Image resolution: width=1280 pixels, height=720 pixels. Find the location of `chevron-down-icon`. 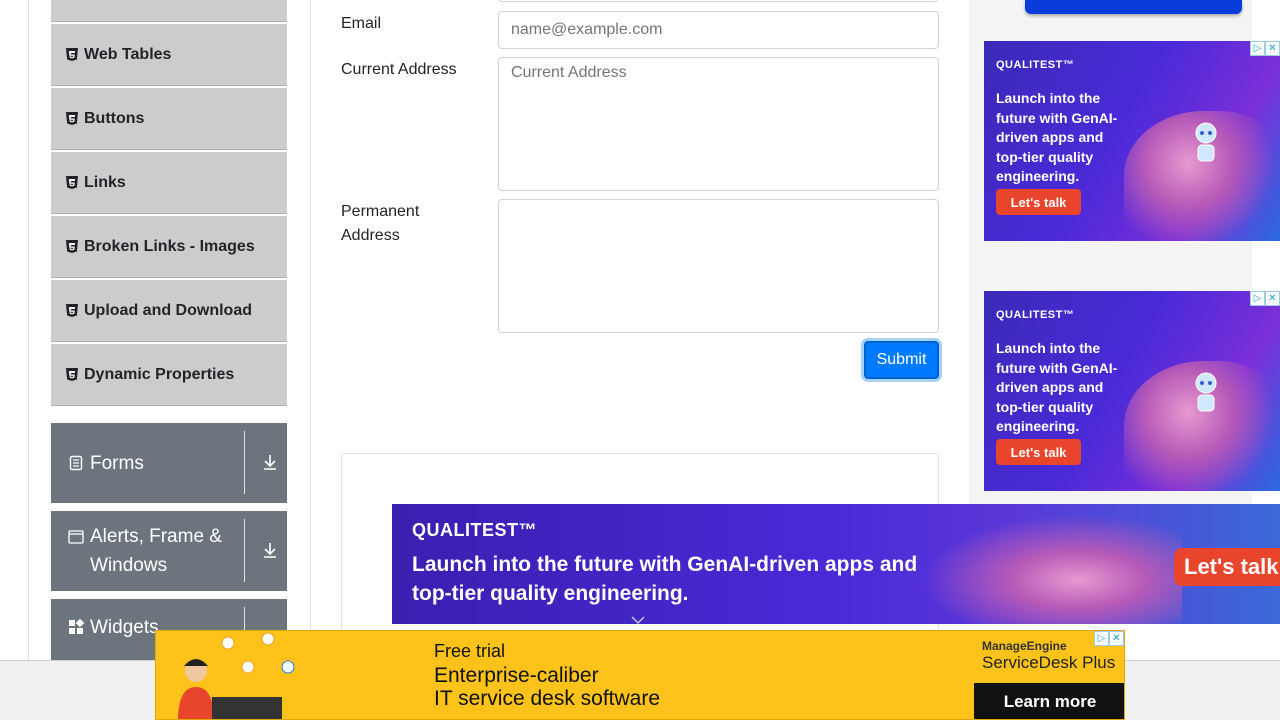

chevron-down-icon is located at coordinates (638, 620).